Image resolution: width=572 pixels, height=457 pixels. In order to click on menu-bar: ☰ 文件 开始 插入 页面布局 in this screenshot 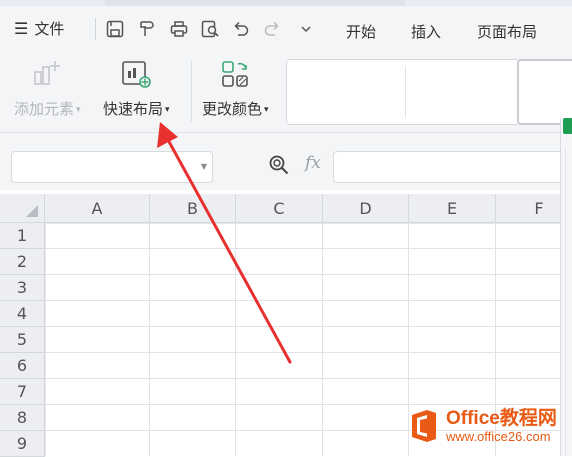, I will do `click(286, 28)`.